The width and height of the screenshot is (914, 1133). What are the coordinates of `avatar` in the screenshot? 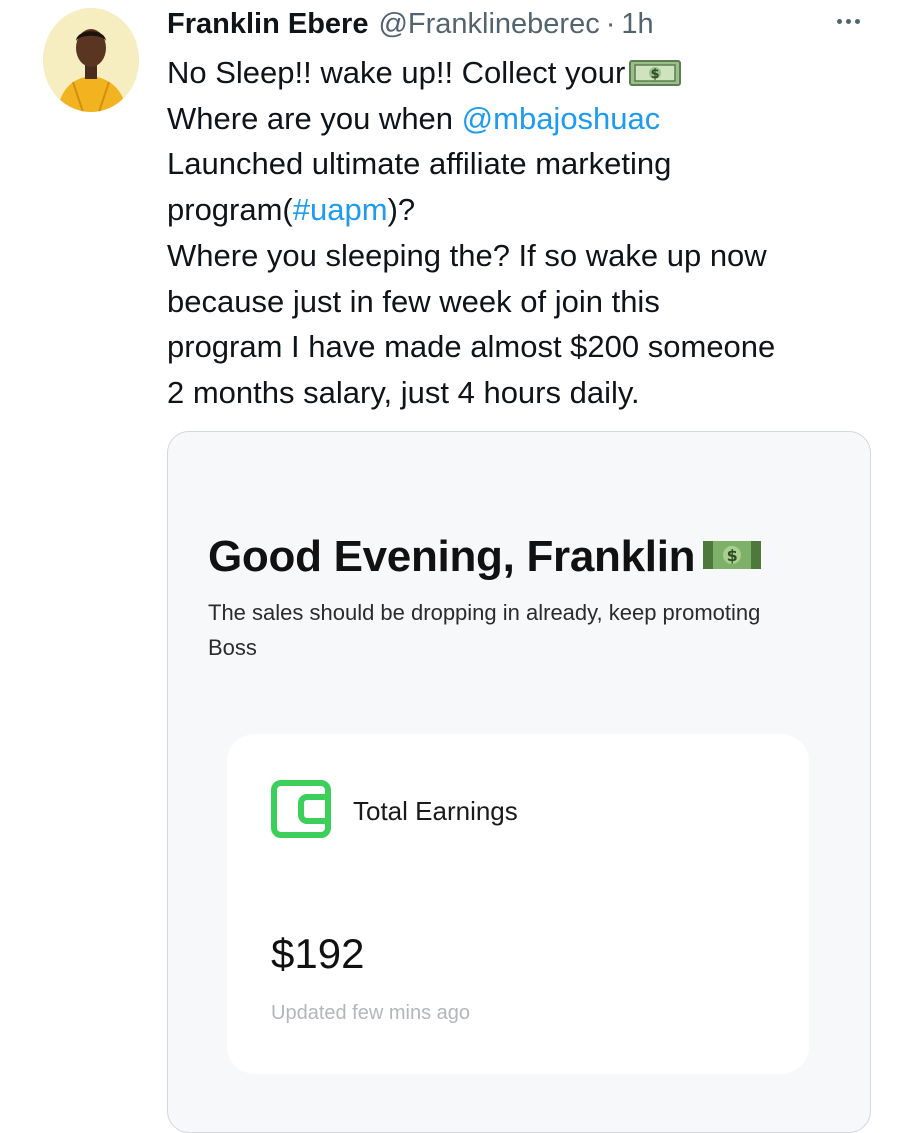 It's located at (91, 60).